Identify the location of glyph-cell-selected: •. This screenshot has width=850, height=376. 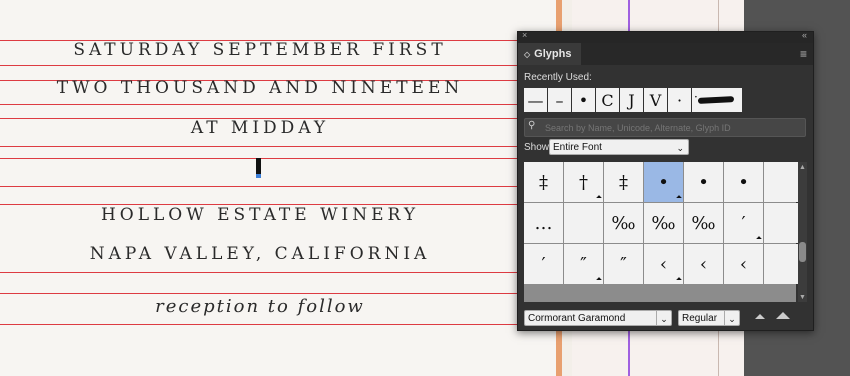
(663, 182).